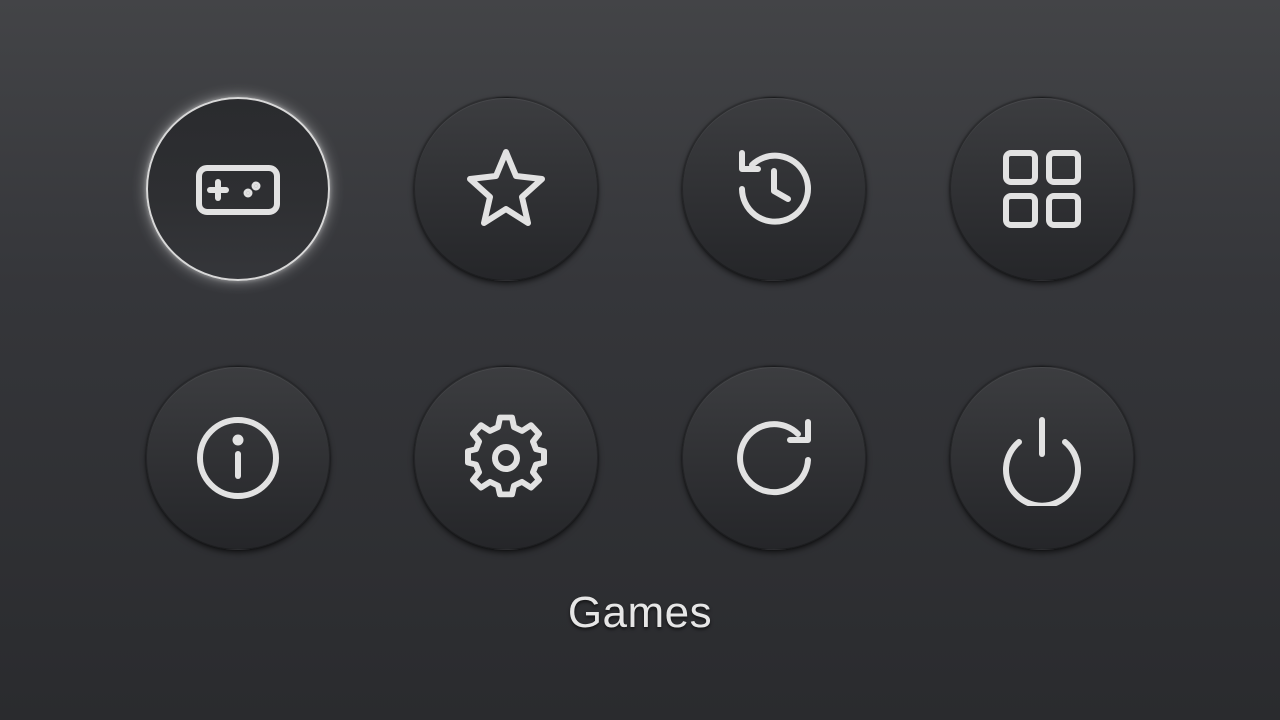  I want to click on refresh-icon, so click(774, 458).